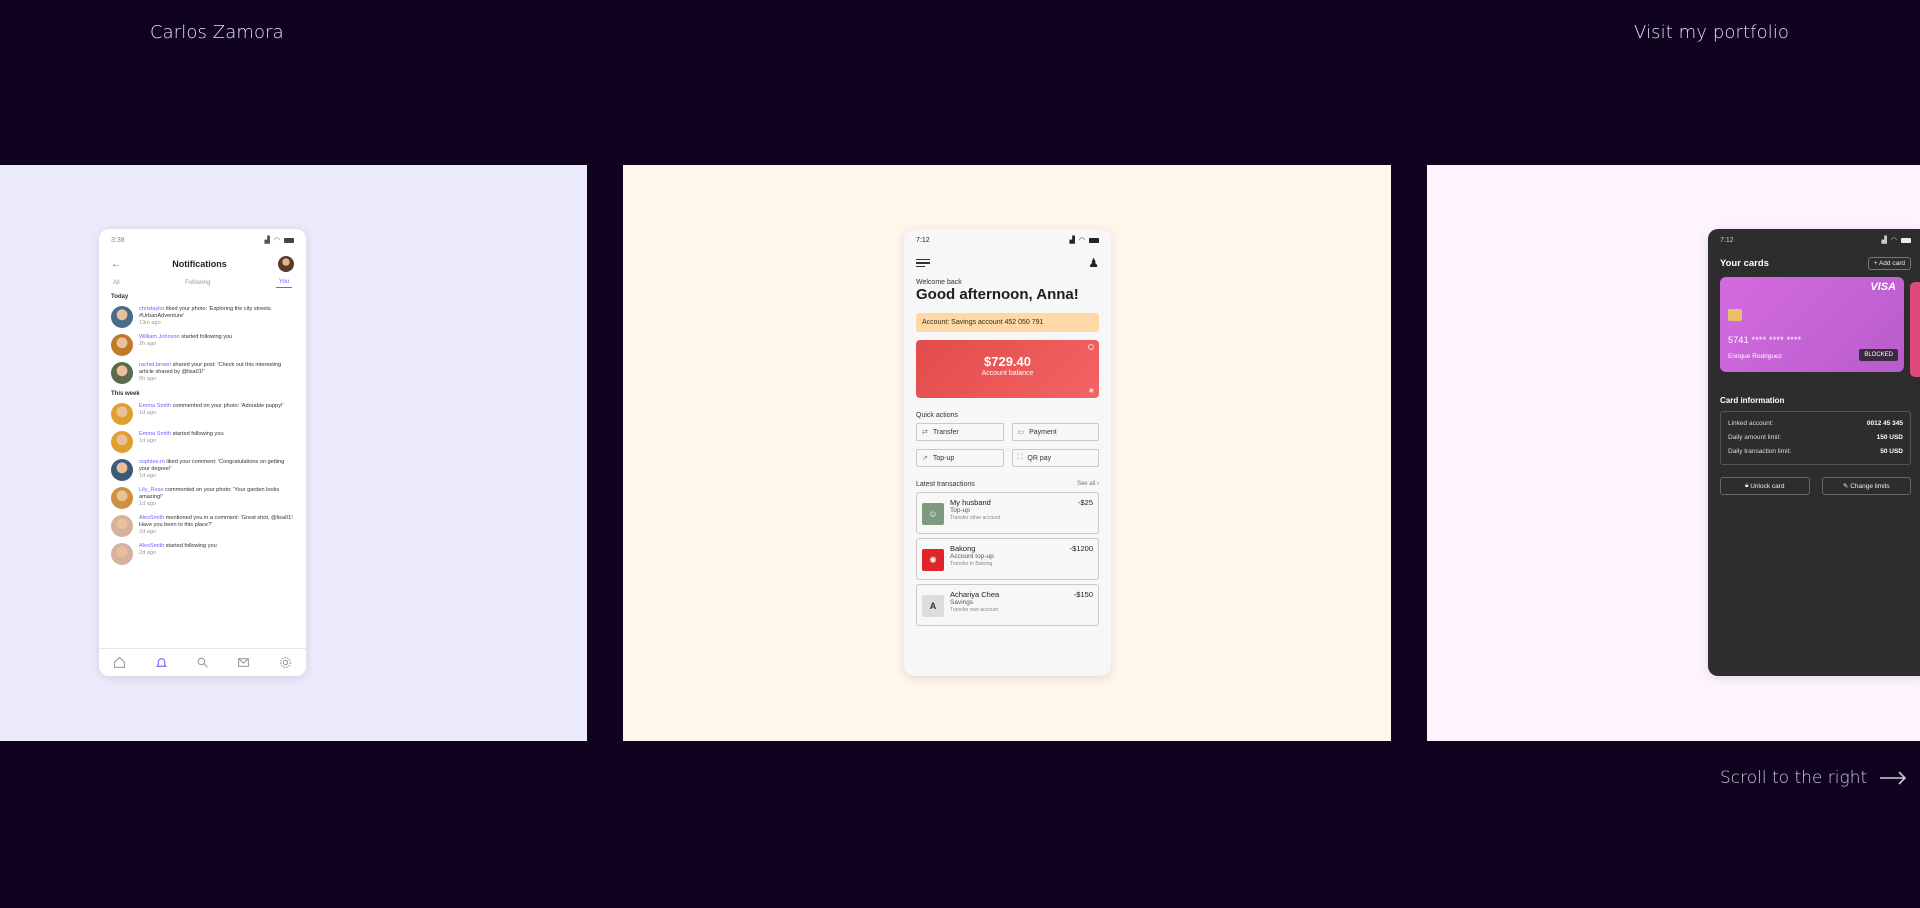 This screenshot has height=908, width=1920. I want to click on portfolio-link: Visit my portfolio, so click(1711, 32).